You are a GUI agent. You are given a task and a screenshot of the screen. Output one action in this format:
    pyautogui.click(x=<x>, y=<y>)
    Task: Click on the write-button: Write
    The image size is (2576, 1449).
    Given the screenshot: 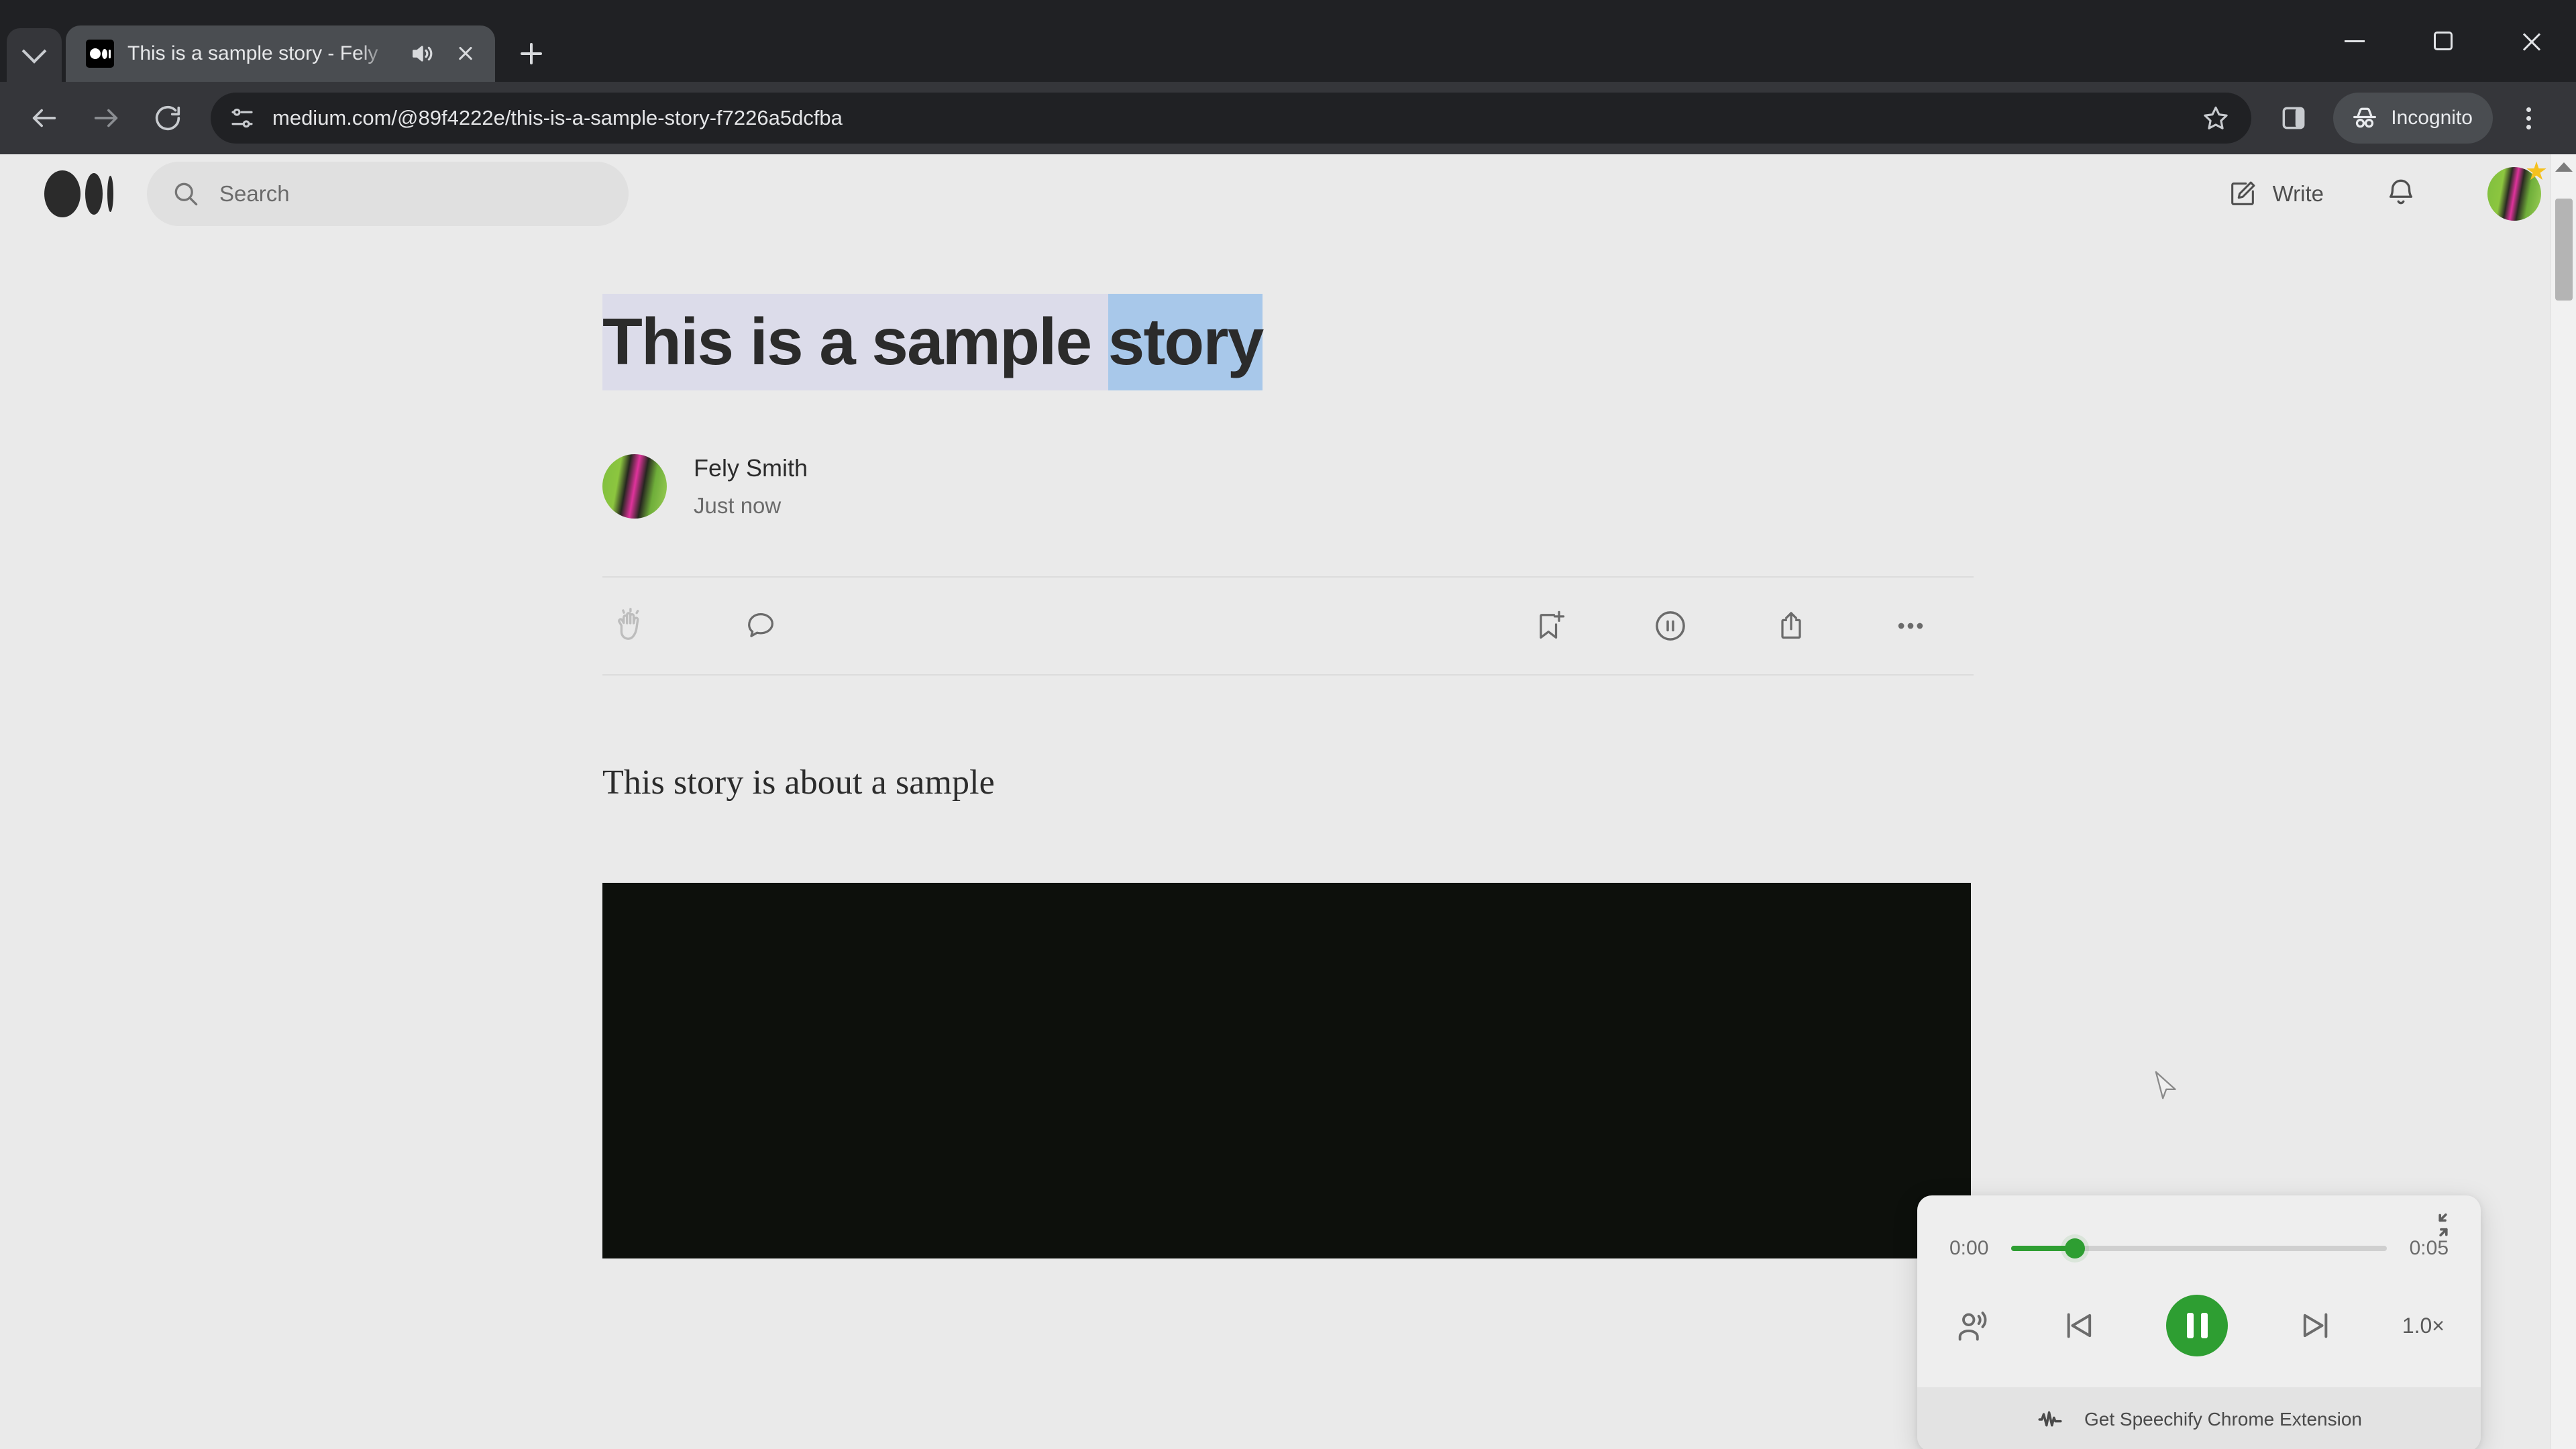 What is the action you would take?
    pyautogui.click(x=2275, y=193)
    